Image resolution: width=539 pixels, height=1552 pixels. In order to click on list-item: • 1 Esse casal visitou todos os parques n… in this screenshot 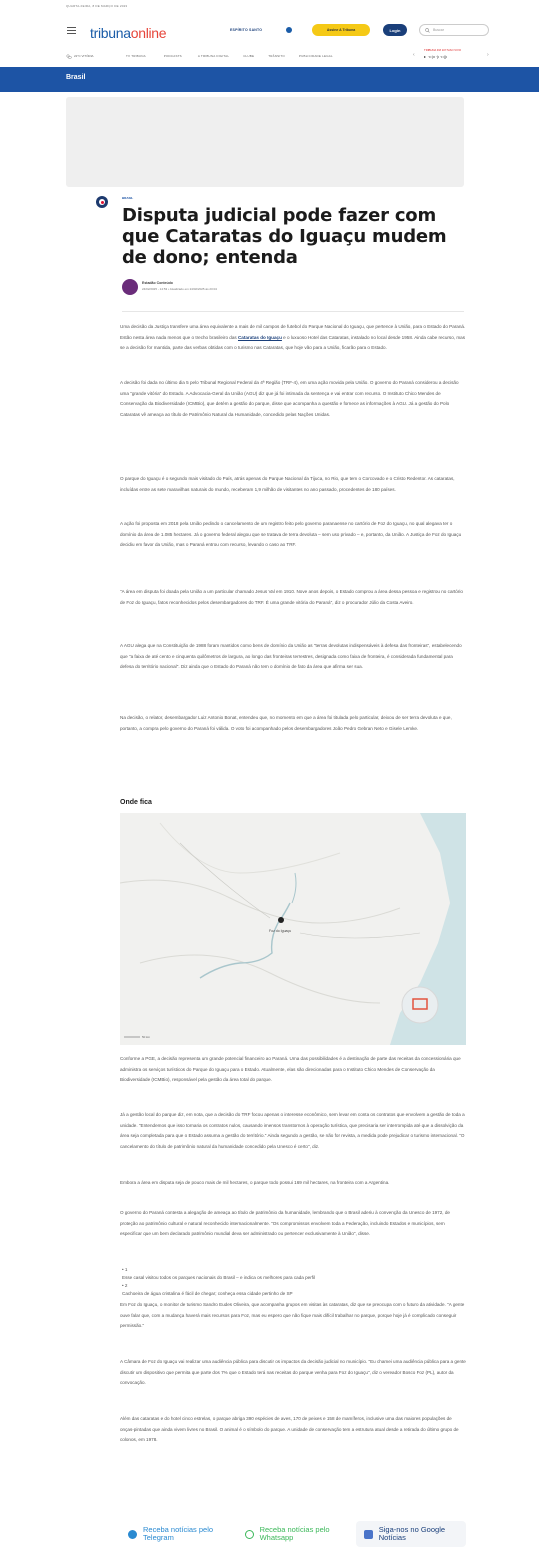, I will do `click(292, 1274)`.